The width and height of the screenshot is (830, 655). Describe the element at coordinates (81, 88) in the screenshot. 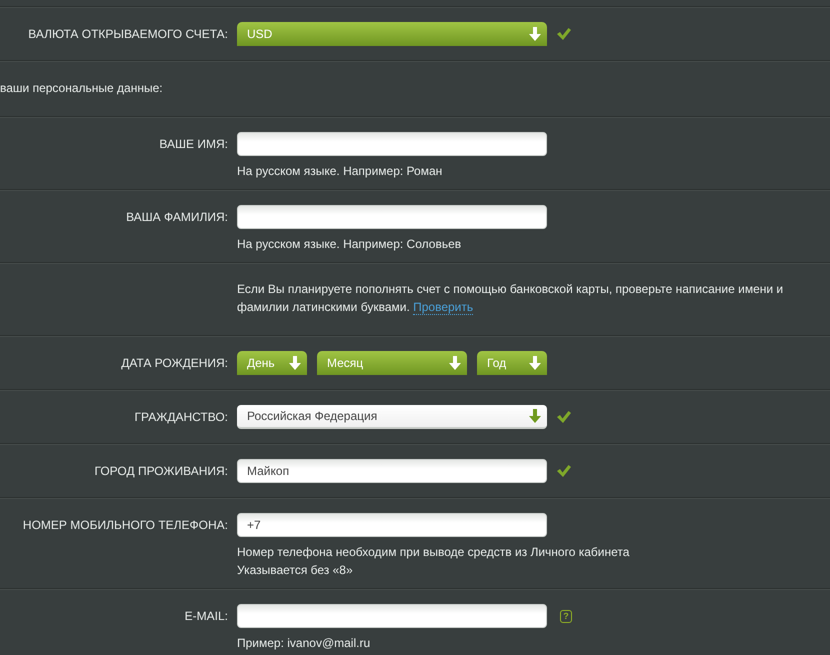

I see `section-heading: ваши персональные данные:` at that location.